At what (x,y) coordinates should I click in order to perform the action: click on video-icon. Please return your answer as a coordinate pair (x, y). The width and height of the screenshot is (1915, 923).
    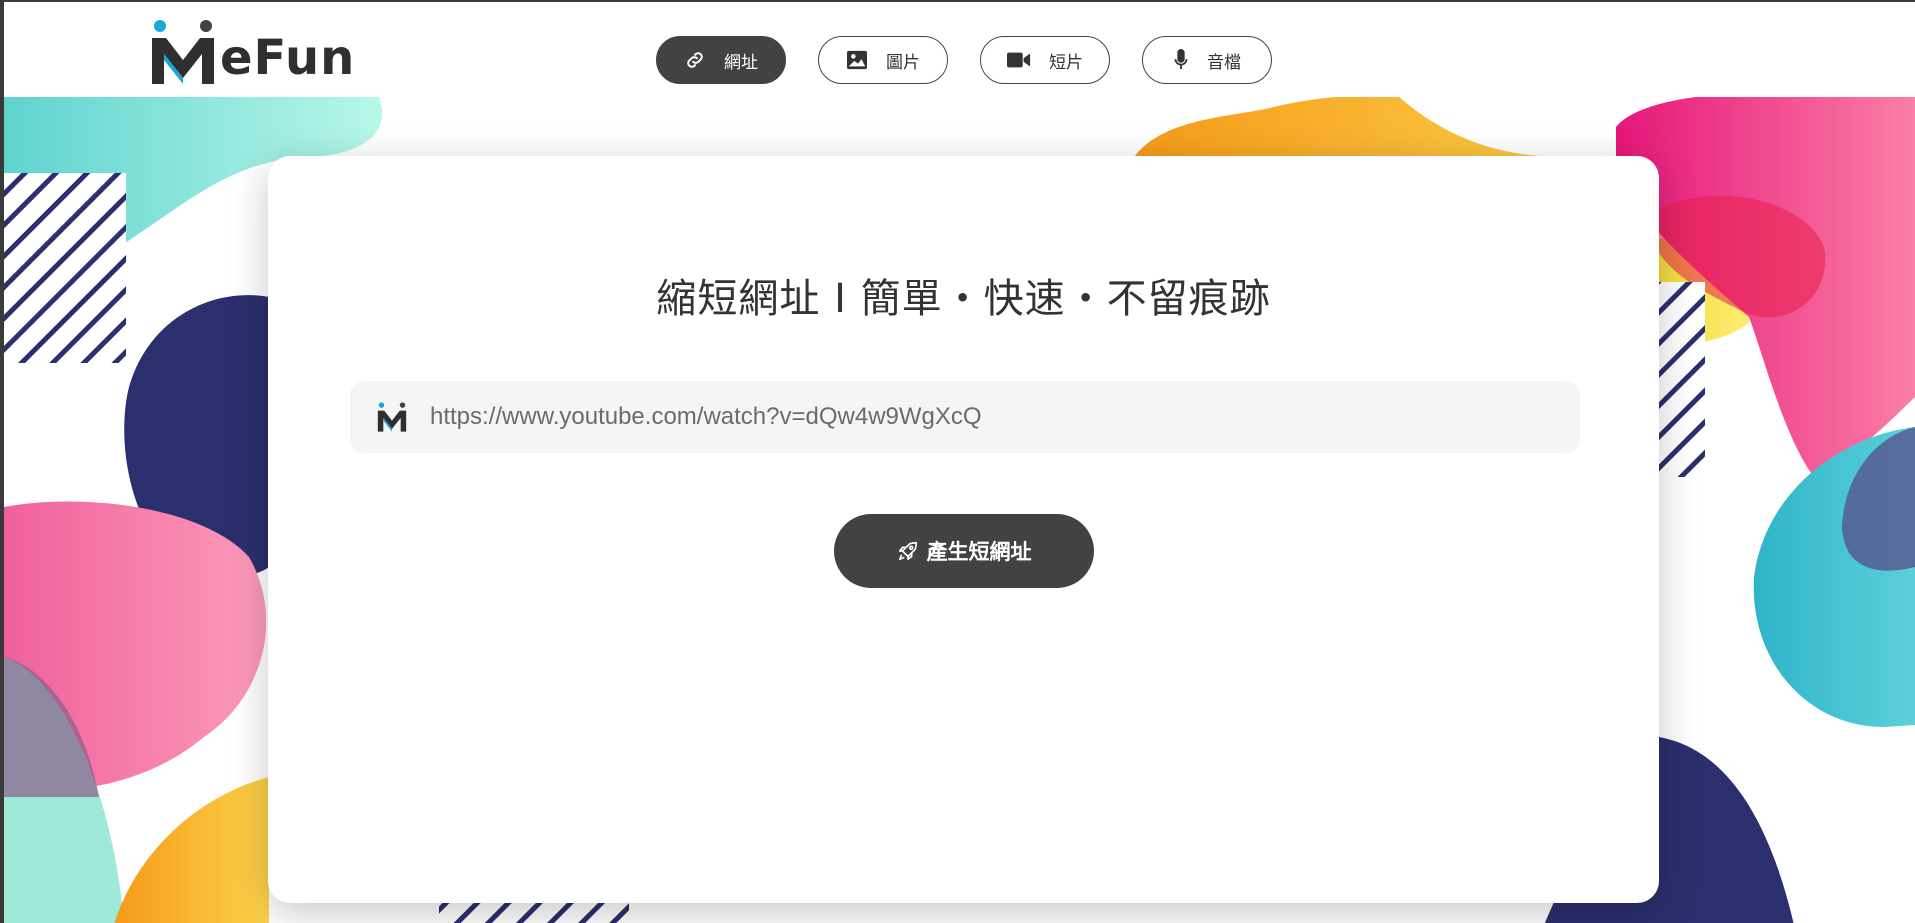
    Looking at the image, I should click on (1019, 60).